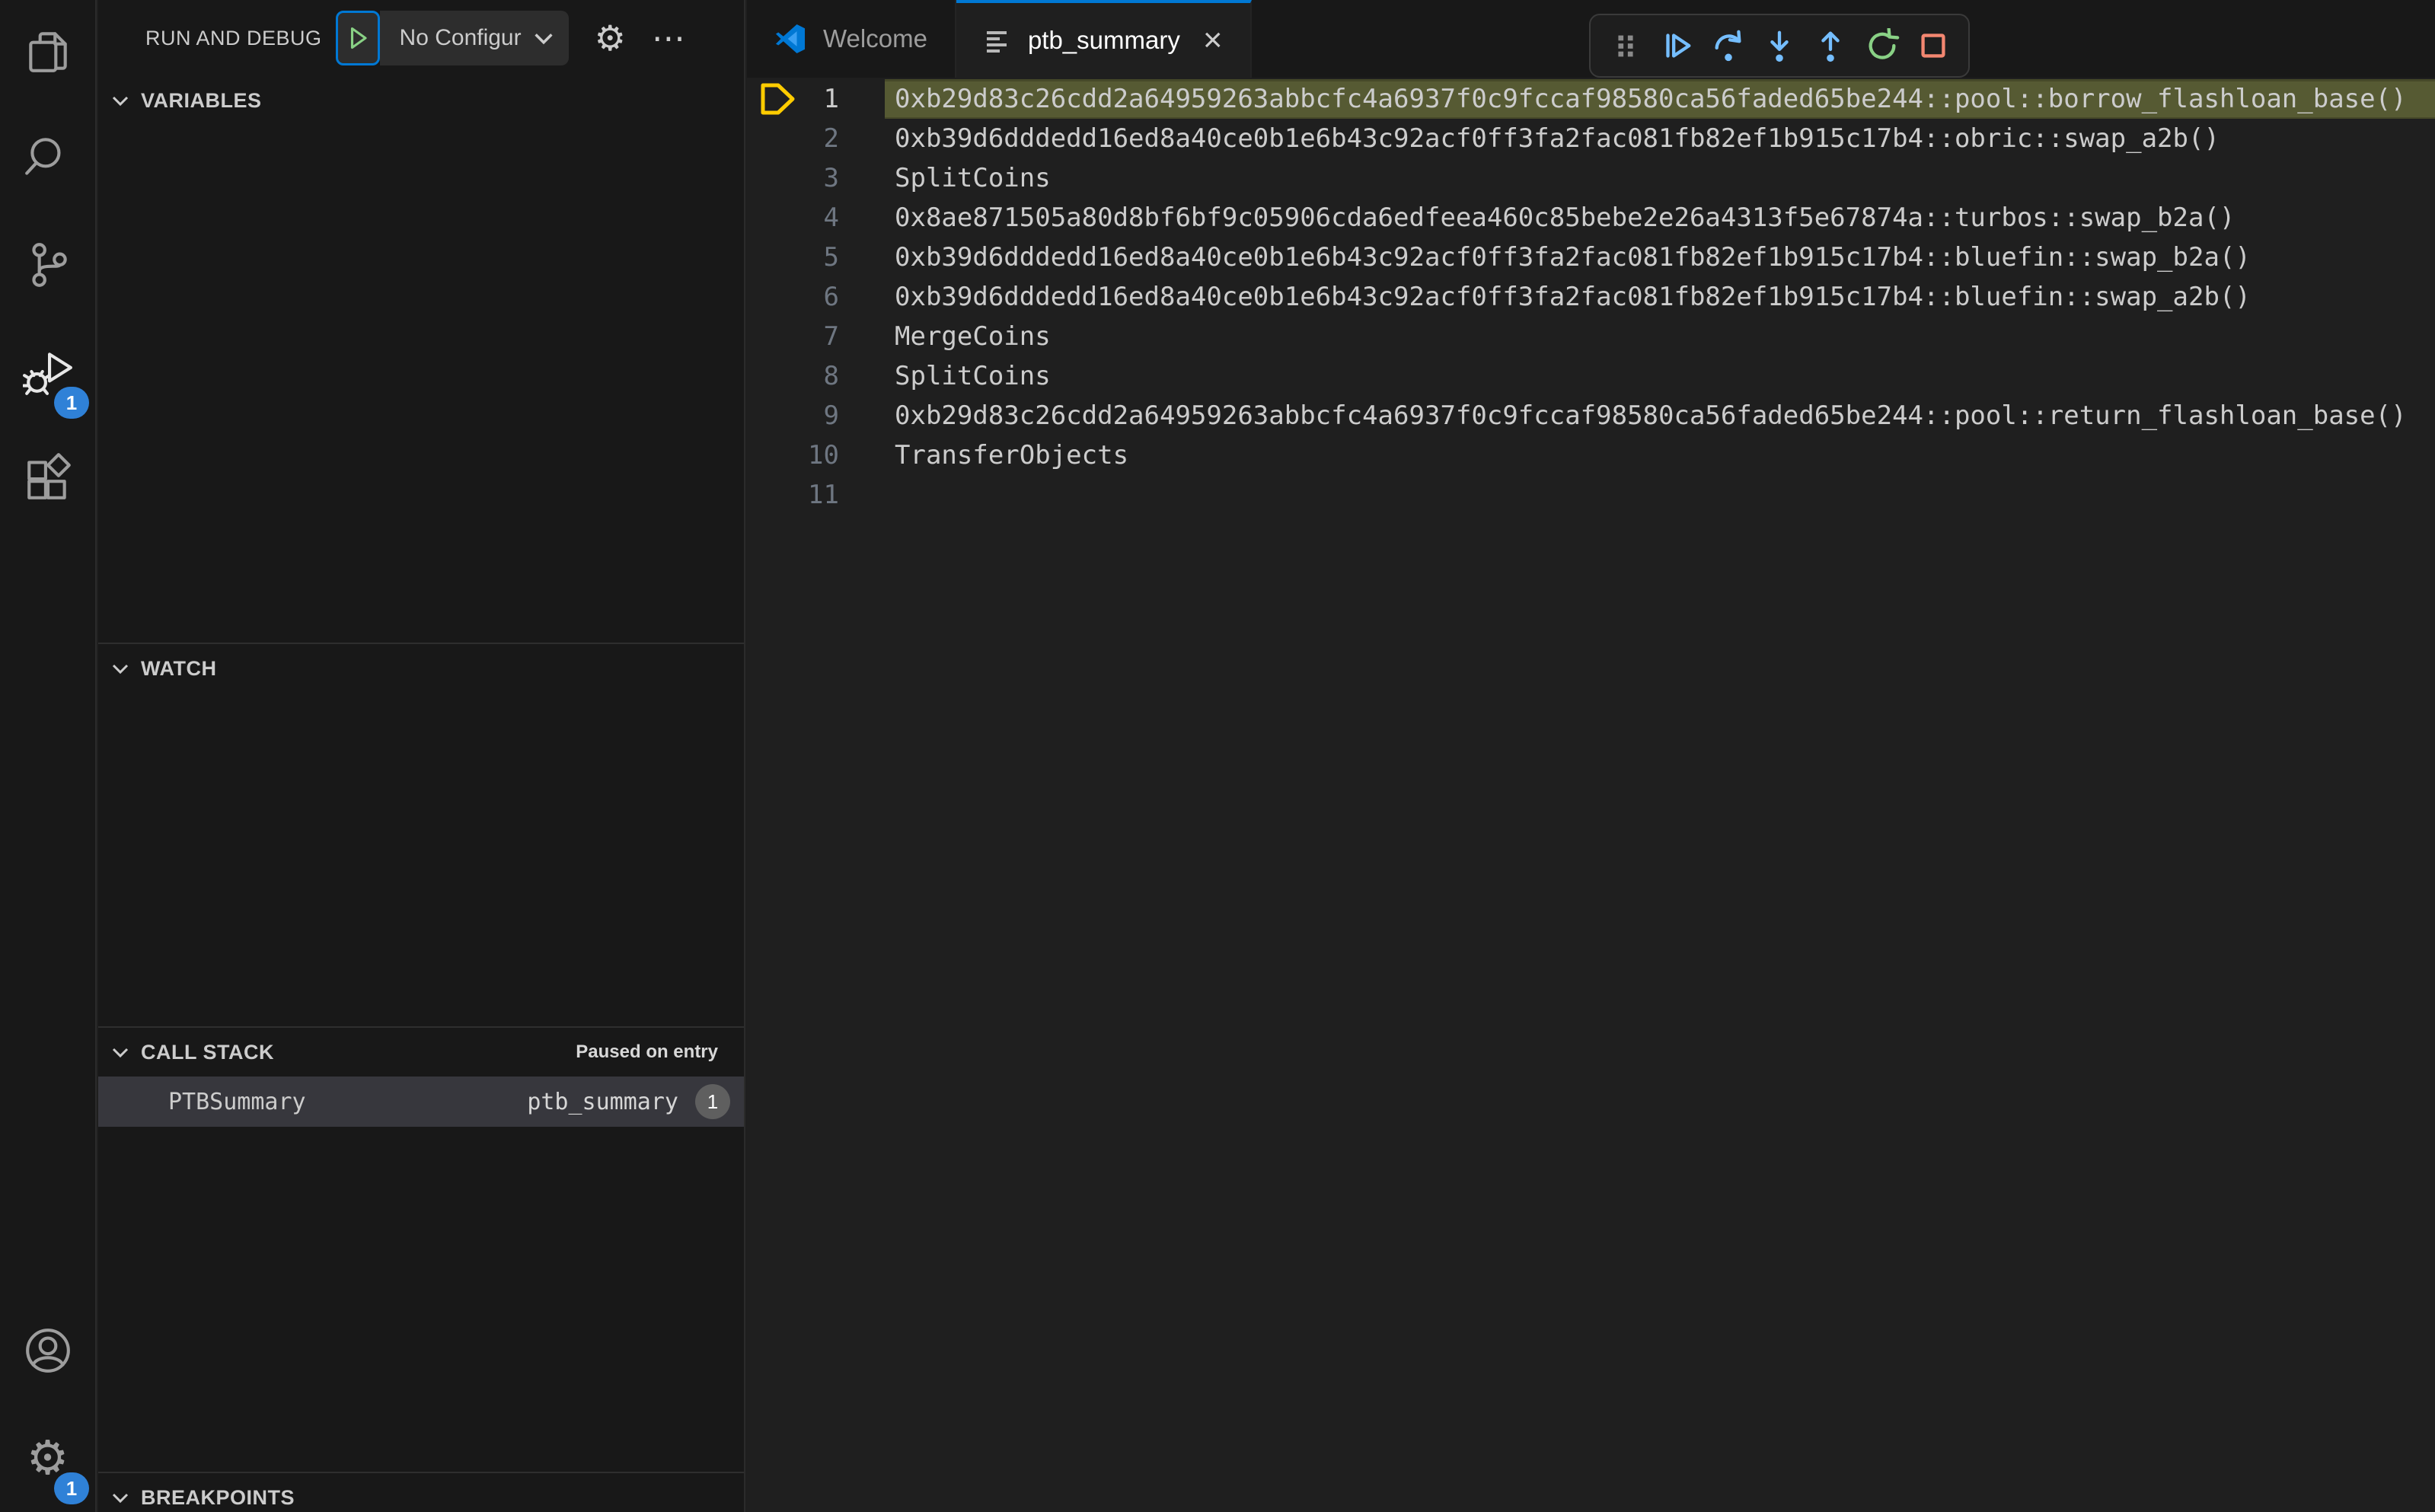 This screenshot has width=2435, height=1512. Describe the element at coordinates (816, 297) in the screenshot. I see `editor-gutter: 6` at that location.